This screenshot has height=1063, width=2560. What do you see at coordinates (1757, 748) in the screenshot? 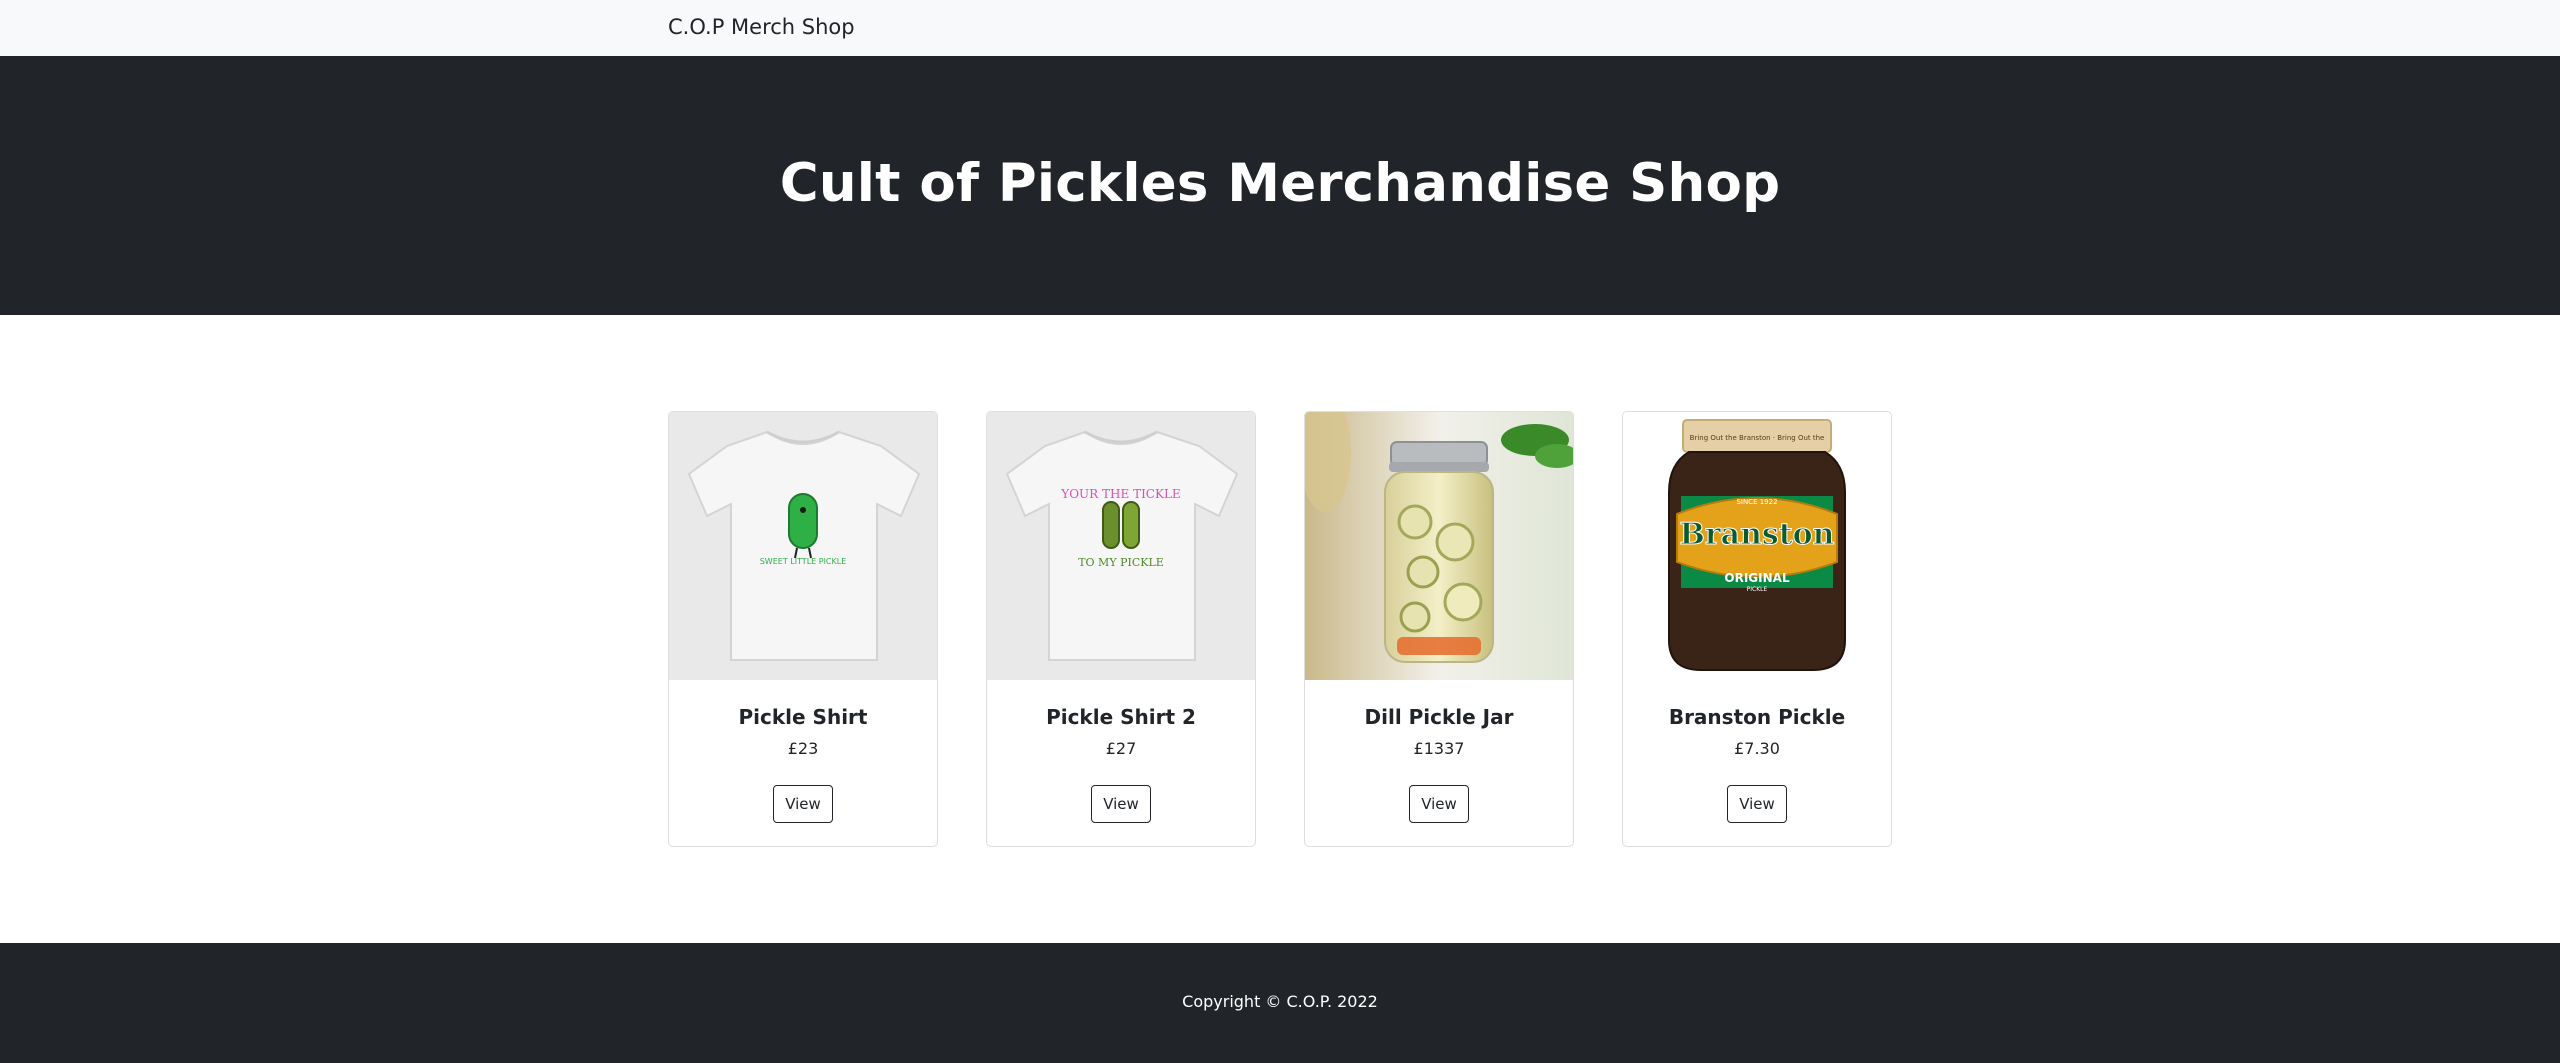
I see `product-price: £7.30` at bounding box center [1757, 748].